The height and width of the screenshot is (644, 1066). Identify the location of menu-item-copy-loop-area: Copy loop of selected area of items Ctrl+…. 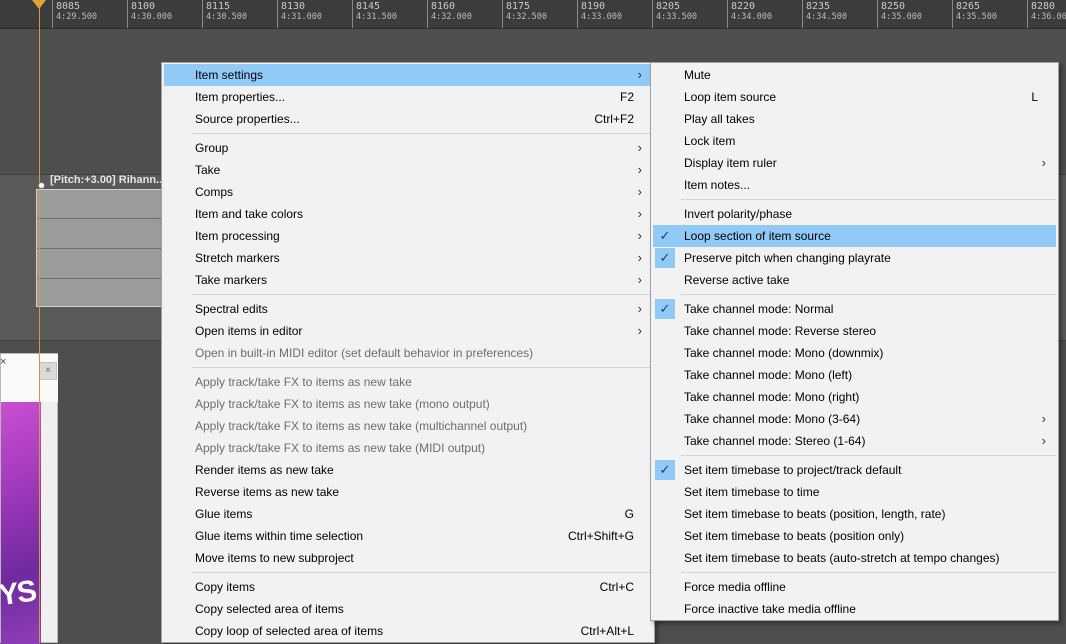
(408, 631).